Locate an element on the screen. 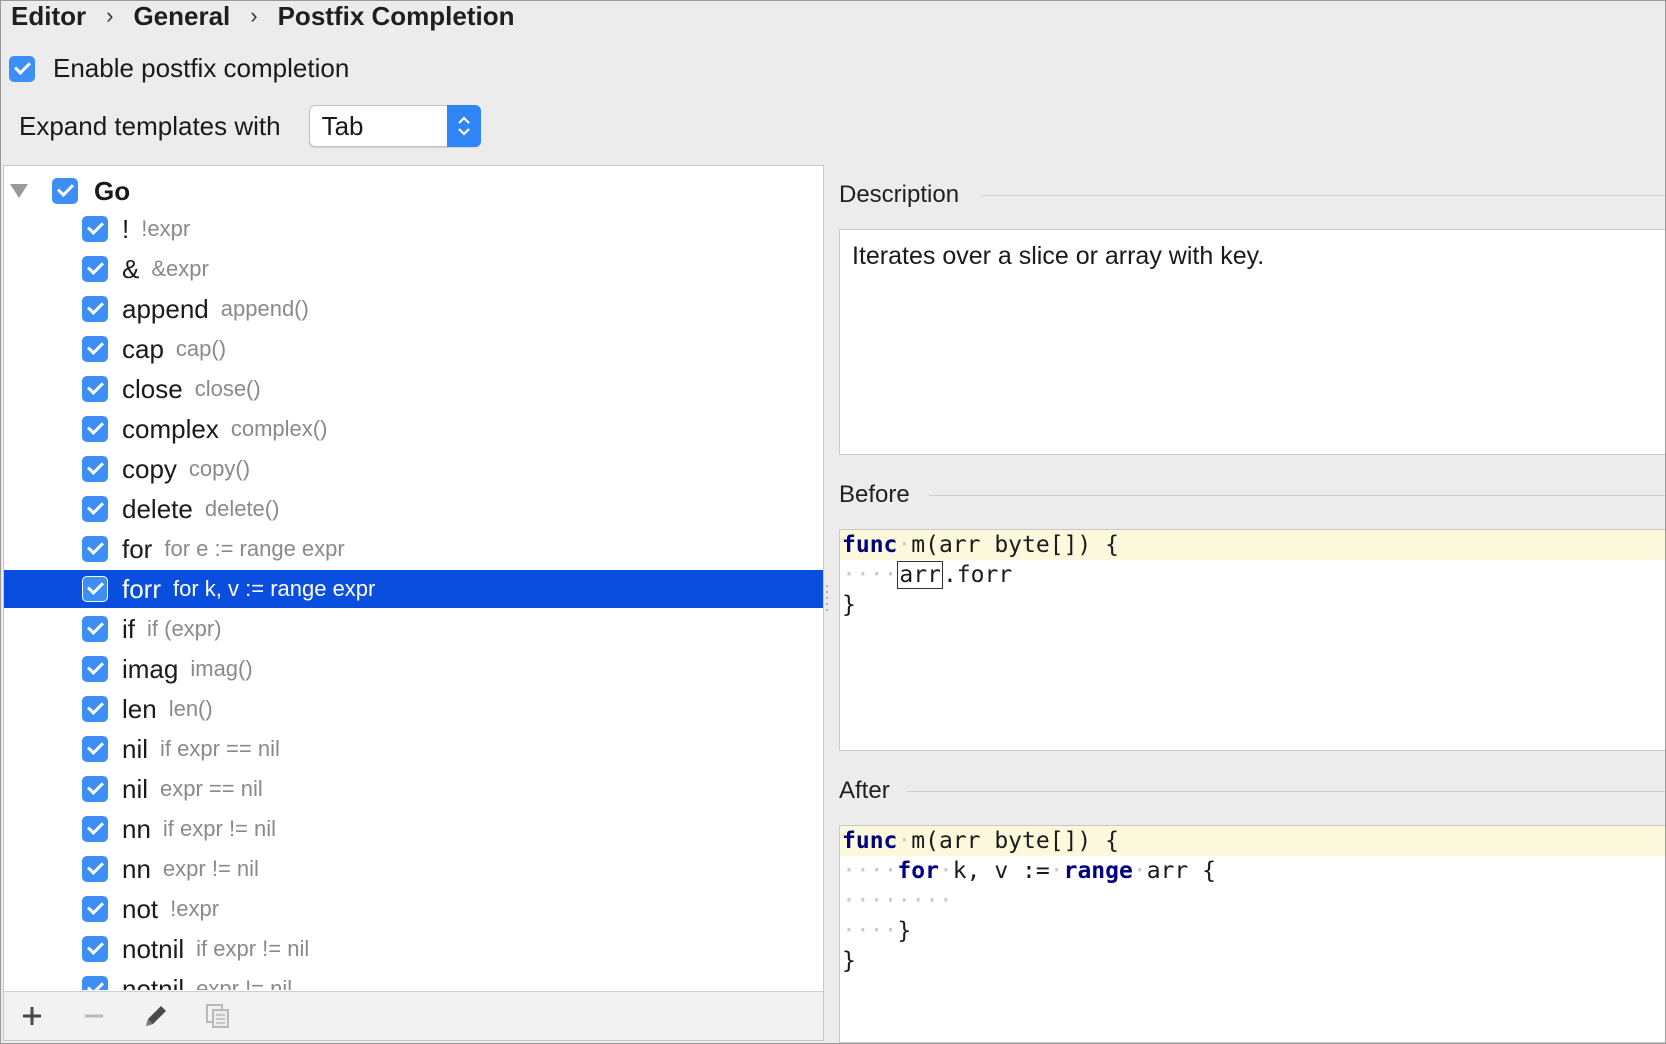 Image resolution: width=1666 pixels, height=1044 pixels. template-item: notnil expr != nil is located at coordinates (413, 980).